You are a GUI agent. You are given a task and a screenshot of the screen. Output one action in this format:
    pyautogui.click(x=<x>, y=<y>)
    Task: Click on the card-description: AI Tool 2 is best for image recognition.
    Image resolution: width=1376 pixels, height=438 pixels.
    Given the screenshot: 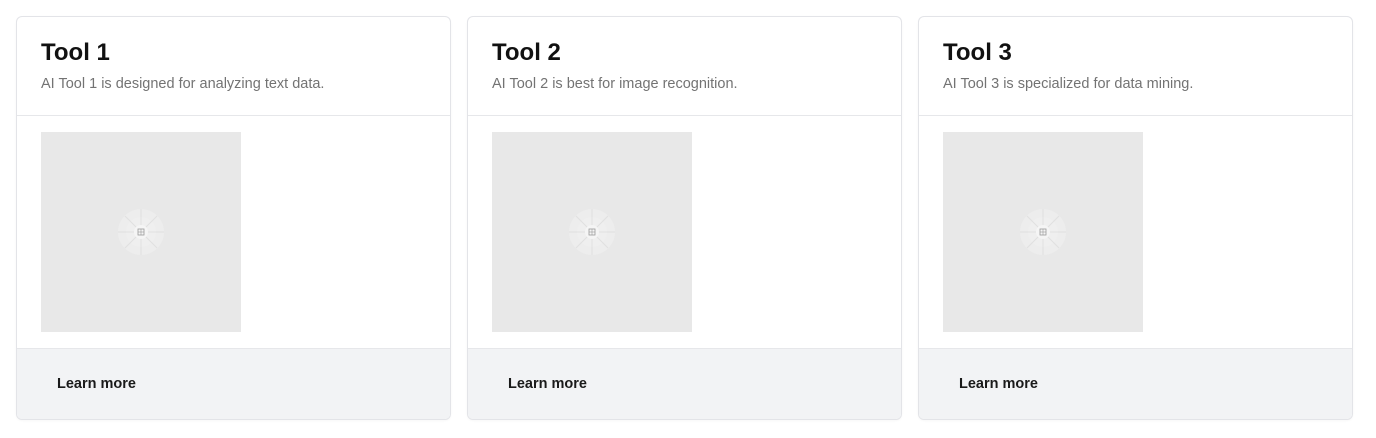 What is the action you would take?
    pyautogui.click(x=615, y=84)
    